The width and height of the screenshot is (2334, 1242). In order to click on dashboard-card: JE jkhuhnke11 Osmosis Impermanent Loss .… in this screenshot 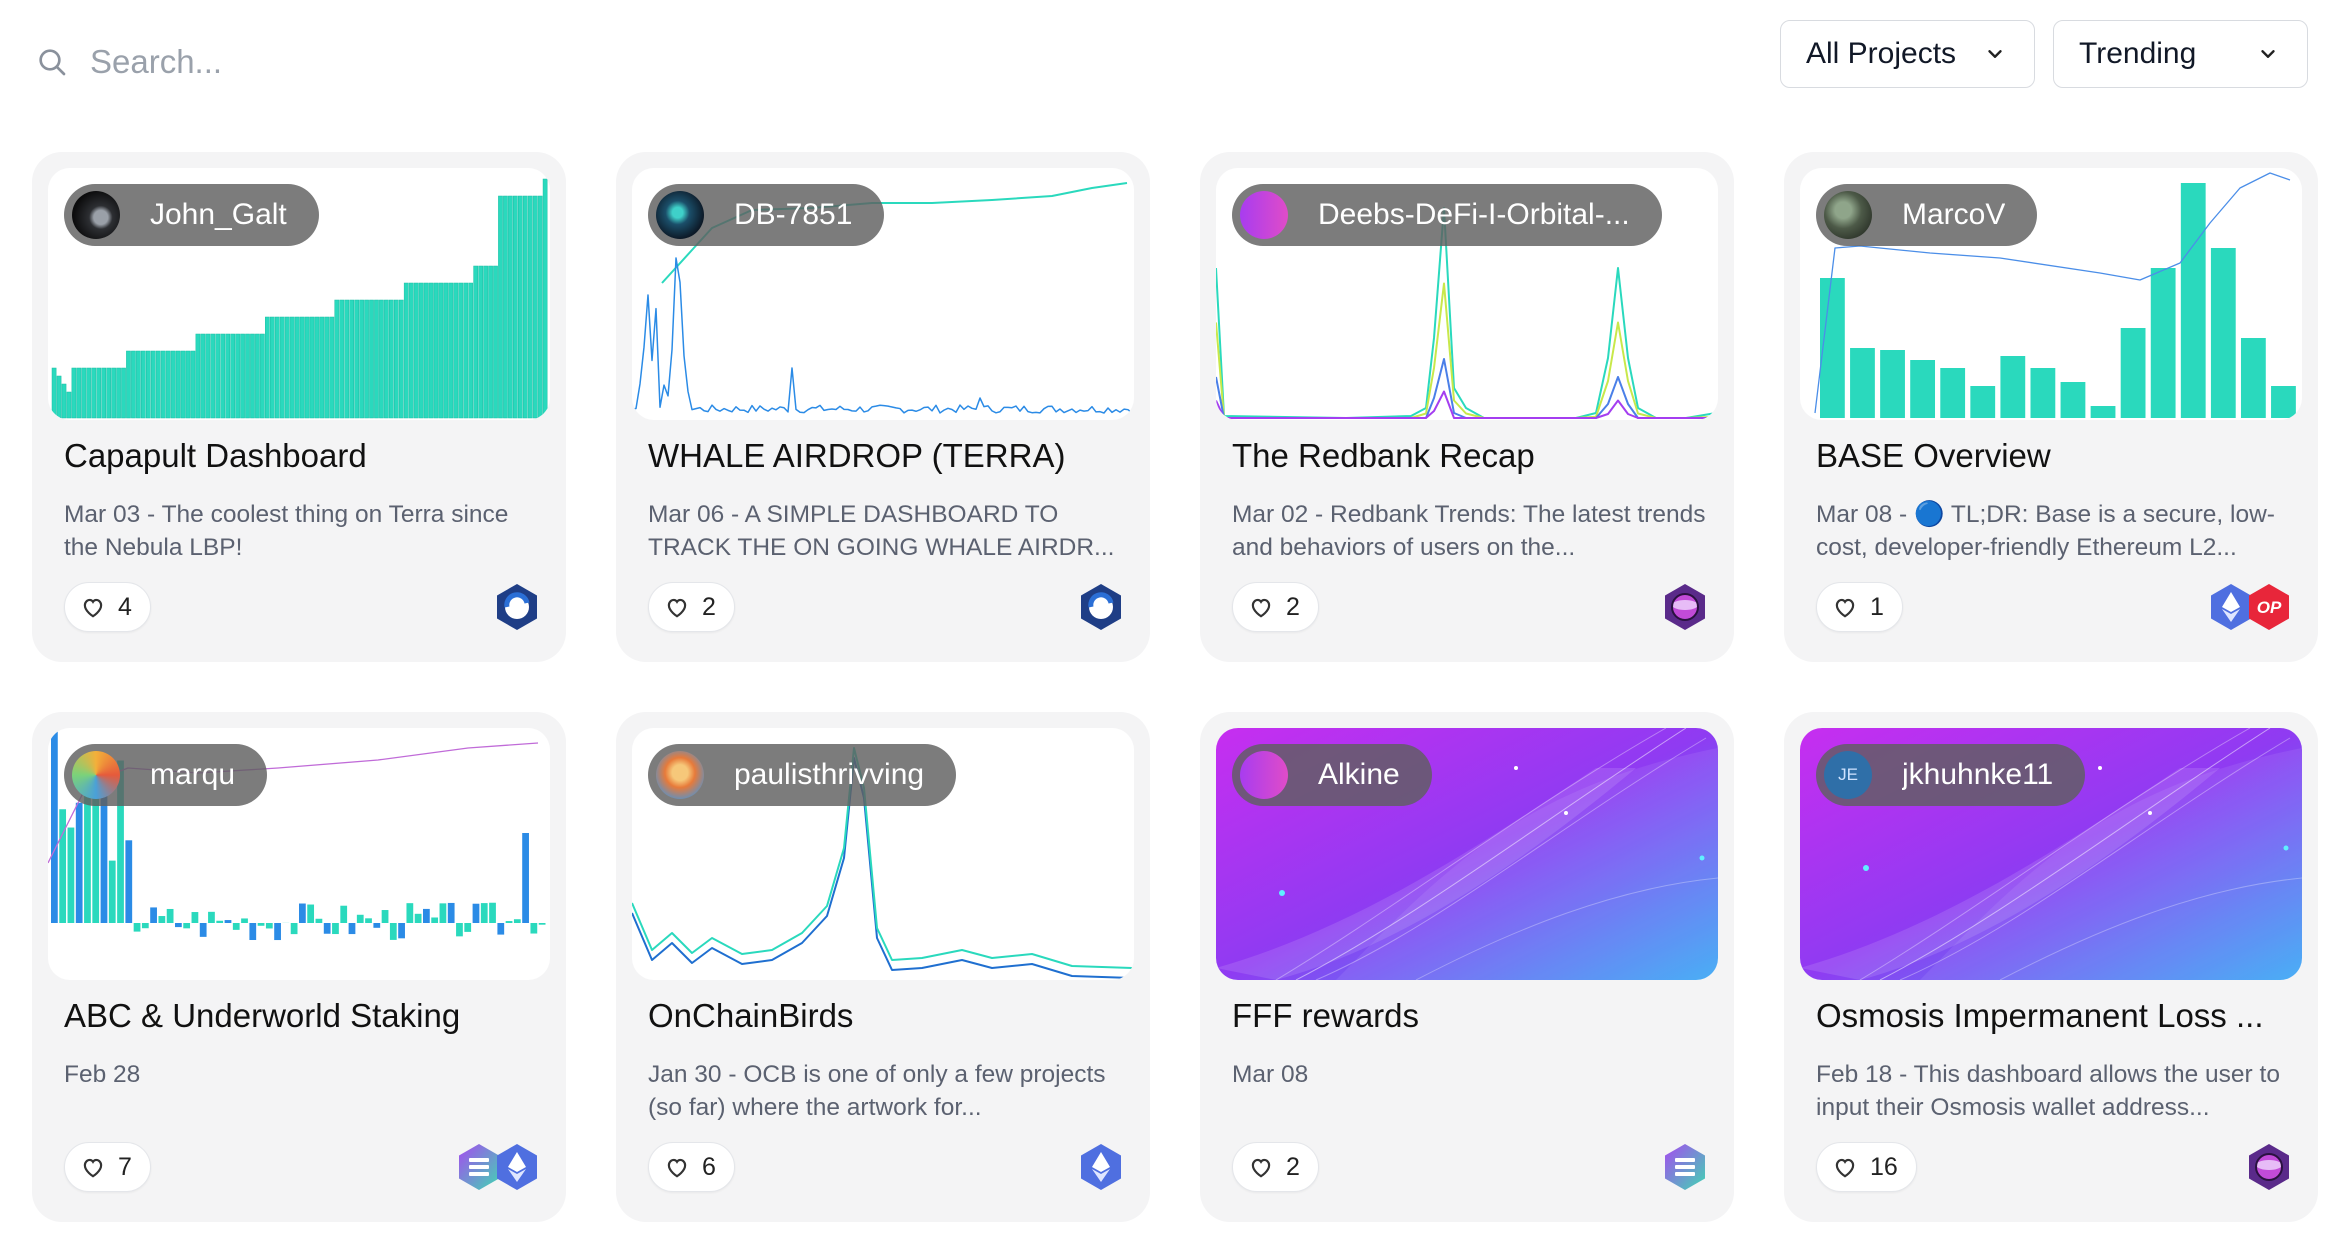, I will do `click(2051, 967)`.